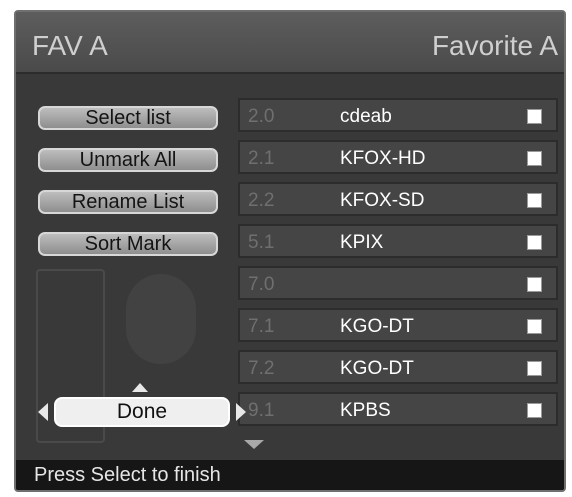  What do you see at coordinates (43, 412) in the screenshot?
I see `arrow-left-icon` at bounding box center [43, 412].